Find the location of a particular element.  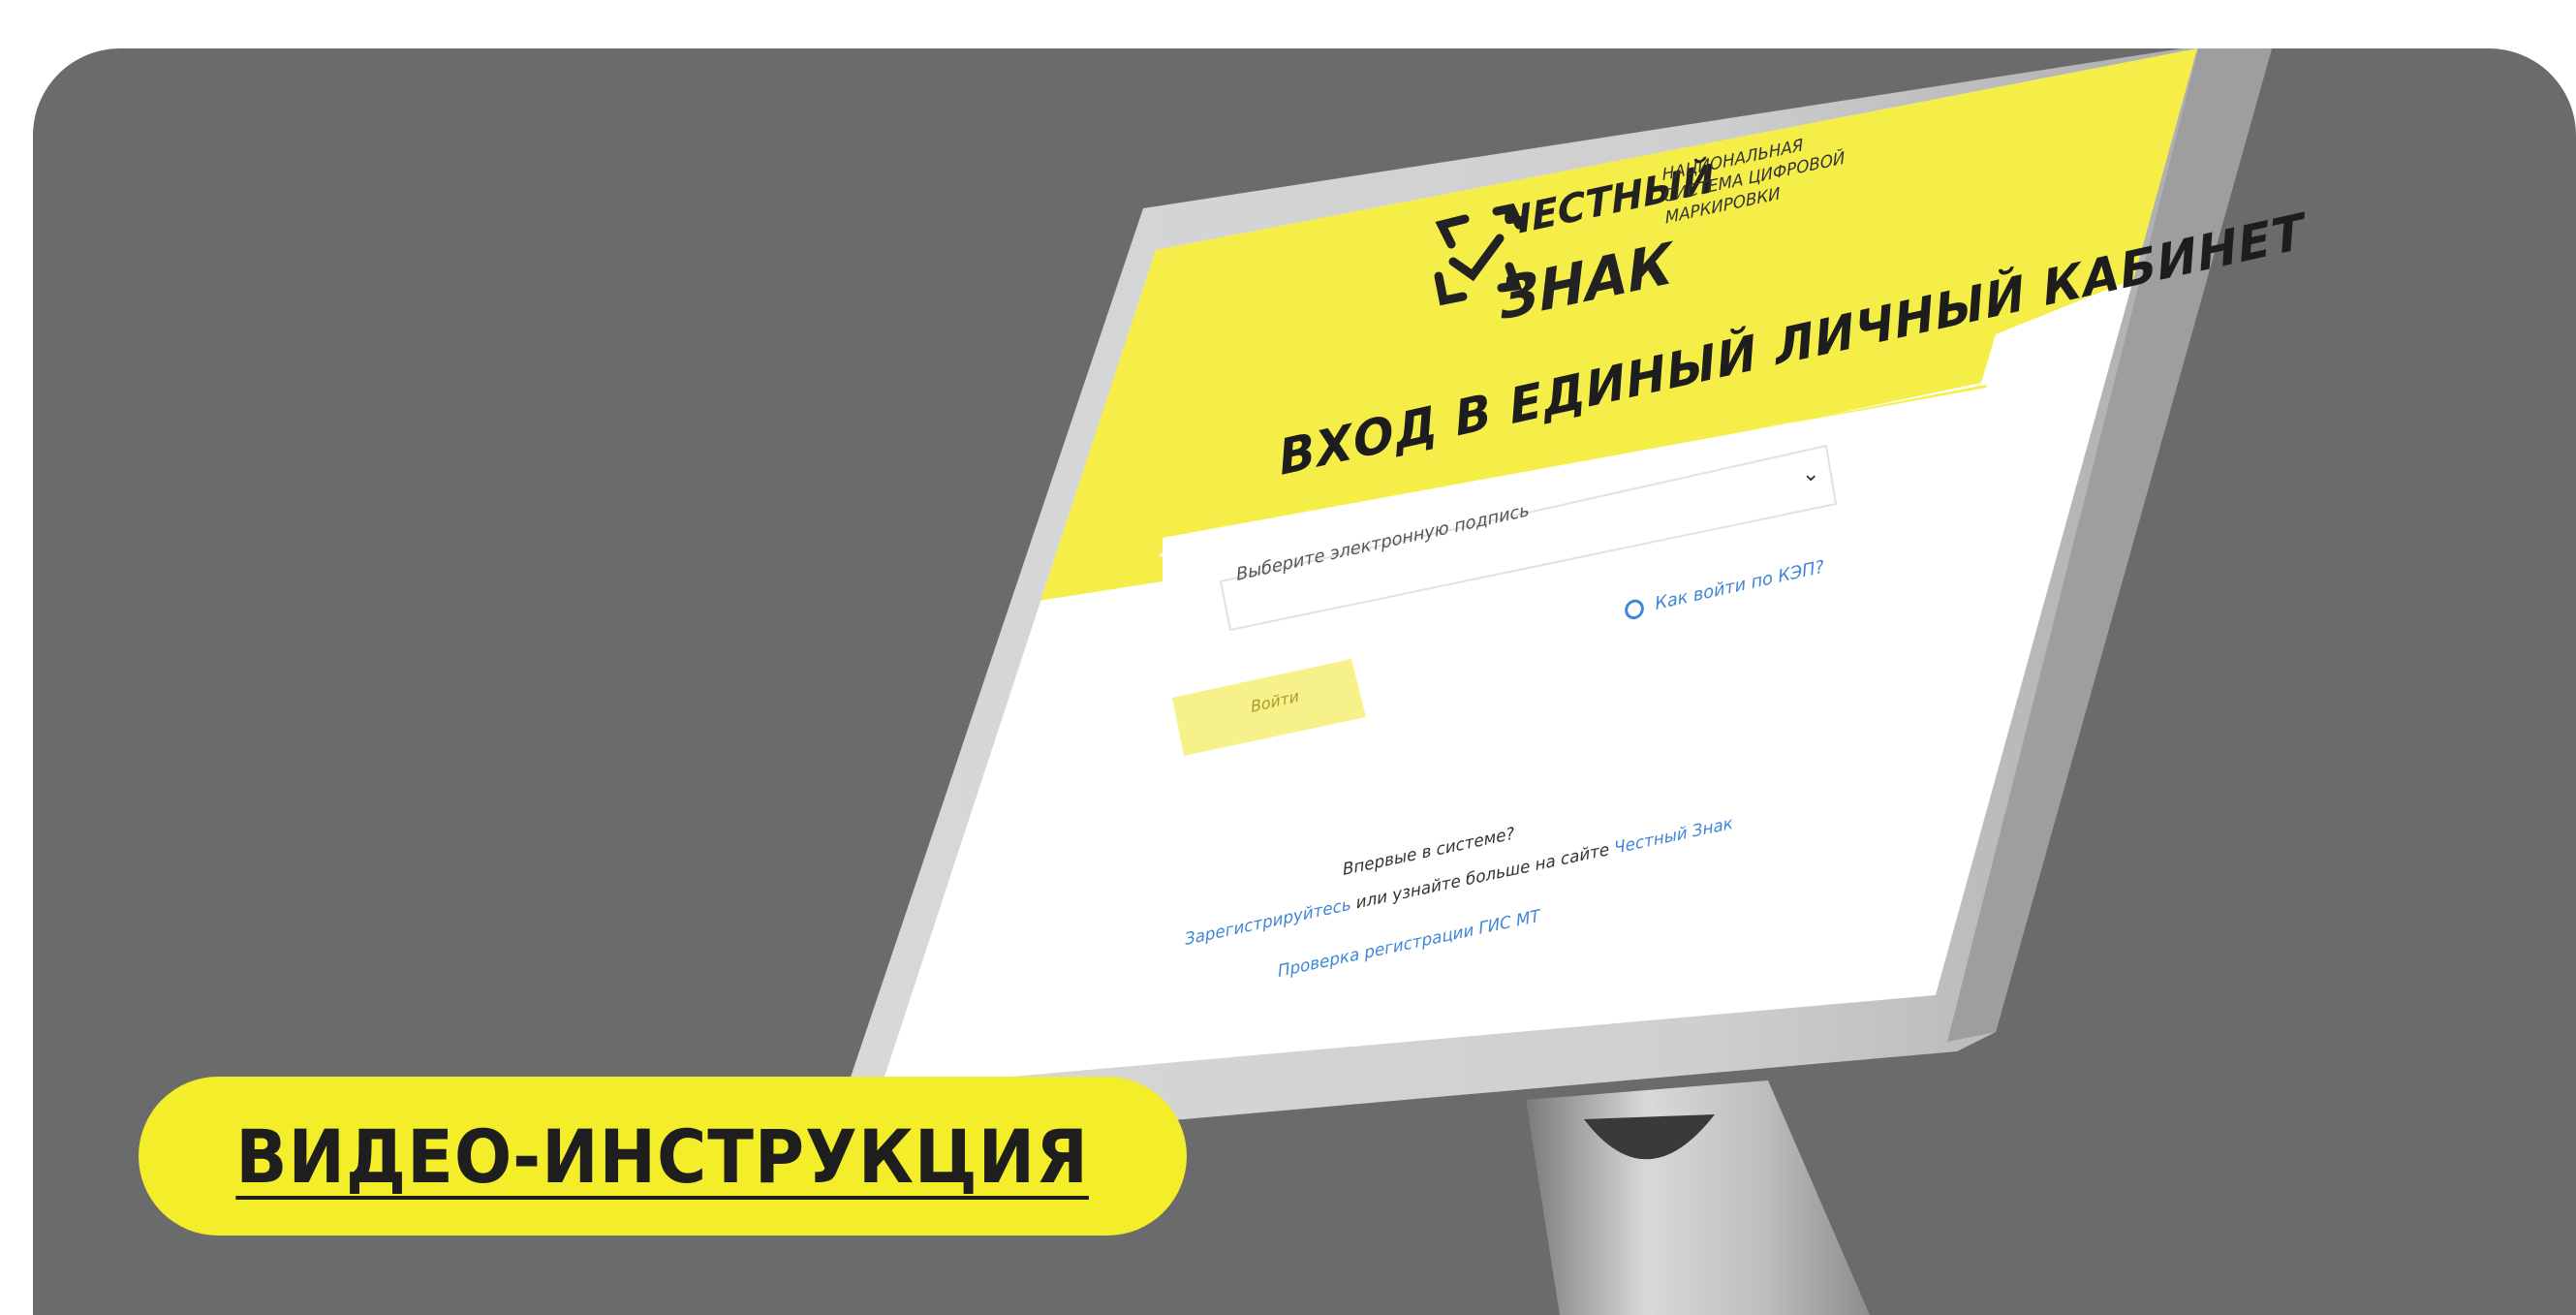

video-instruction-label: ВИДЕО-ИНСТРУКЦИЯ is located at coordinates (662, 1156).